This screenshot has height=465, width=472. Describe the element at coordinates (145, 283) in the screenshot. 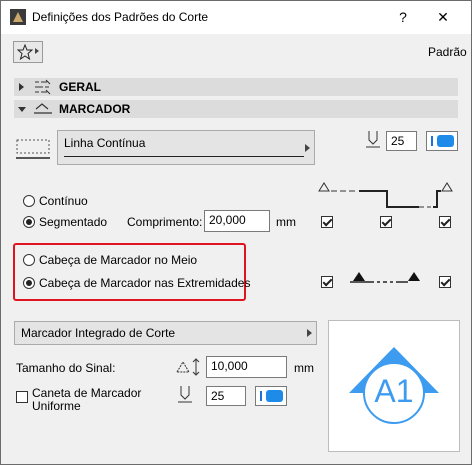

I see `head-ends-label: Cabeça de Marcador nas Extremidades` at that location.